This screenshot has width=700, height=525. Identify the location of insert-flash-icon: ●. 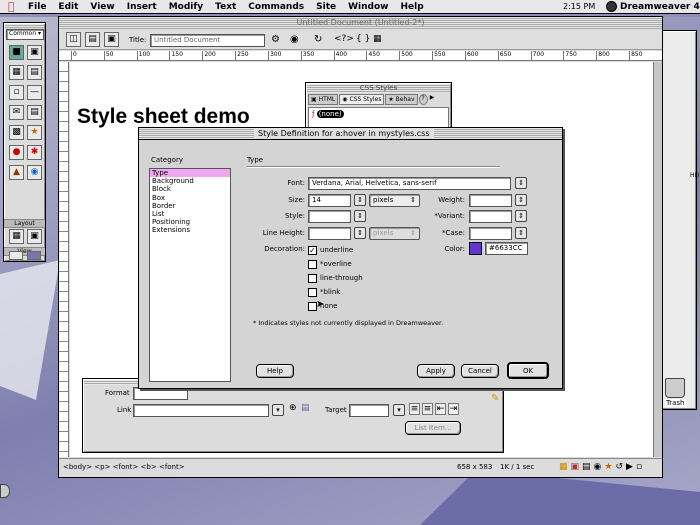
(16, 152).